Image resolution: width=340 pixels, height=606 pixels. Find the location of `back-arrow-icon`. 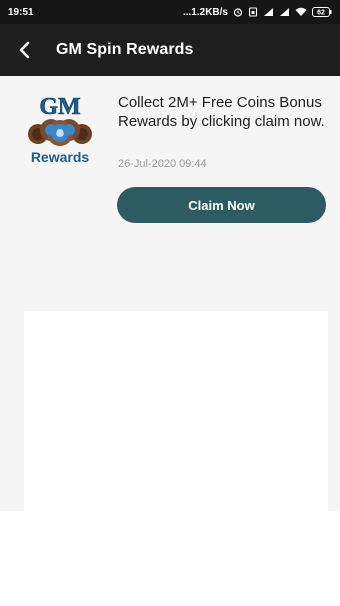

back-arrow-icon is located at coordinates (24, 50).